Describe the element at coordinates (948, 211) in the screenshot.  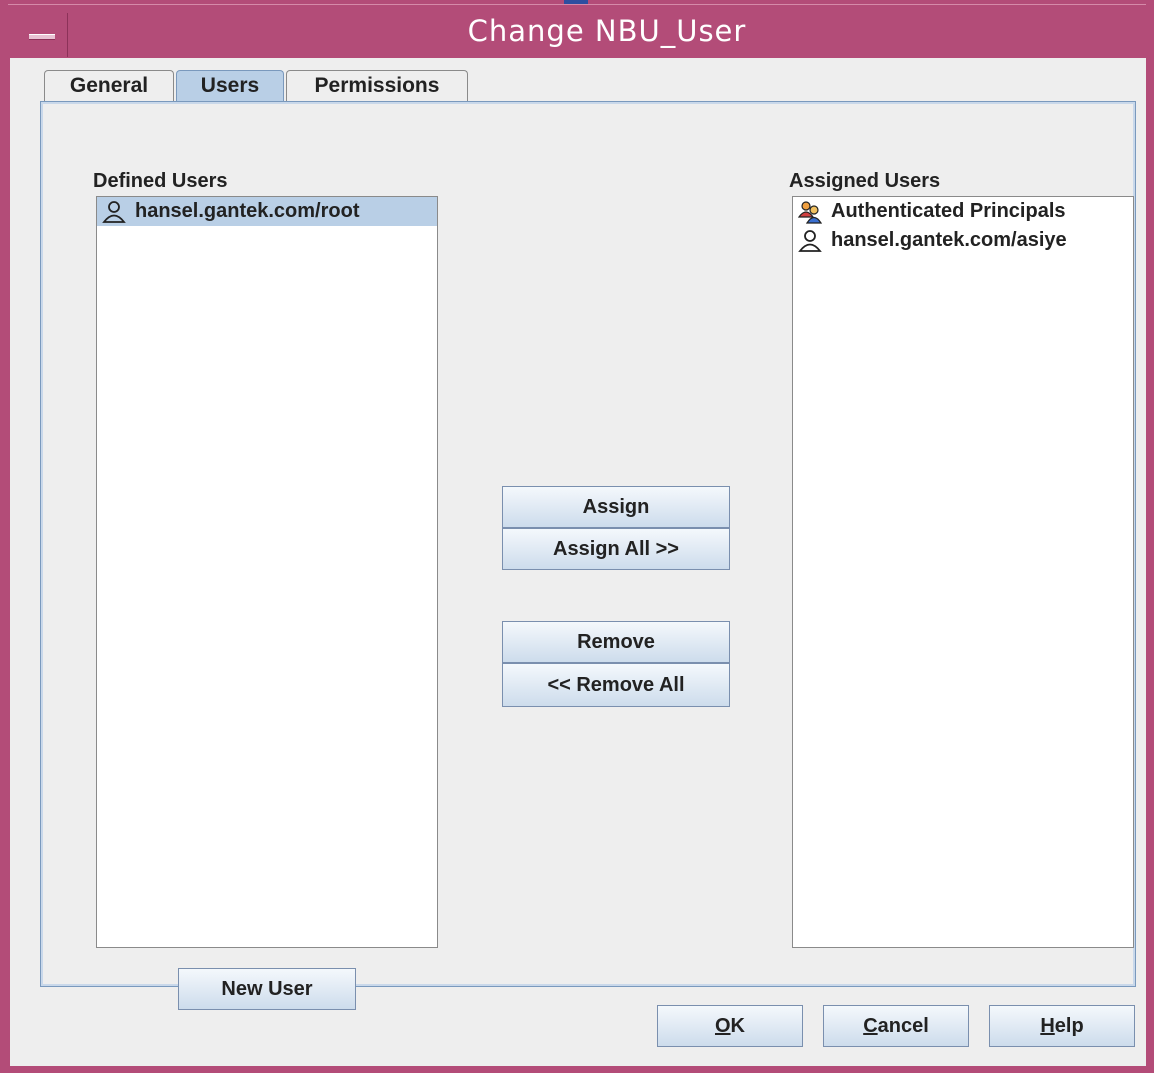
I see `list-item-label: Authenticated Principals` at that location.